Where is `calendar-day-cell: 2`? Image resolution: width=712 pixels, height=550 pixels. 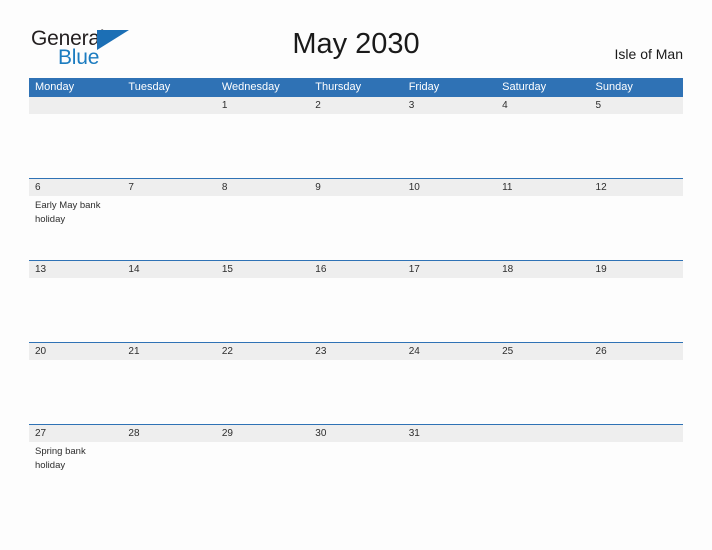 calendar-day-cell: 2 is located at coordinates (355, 137).